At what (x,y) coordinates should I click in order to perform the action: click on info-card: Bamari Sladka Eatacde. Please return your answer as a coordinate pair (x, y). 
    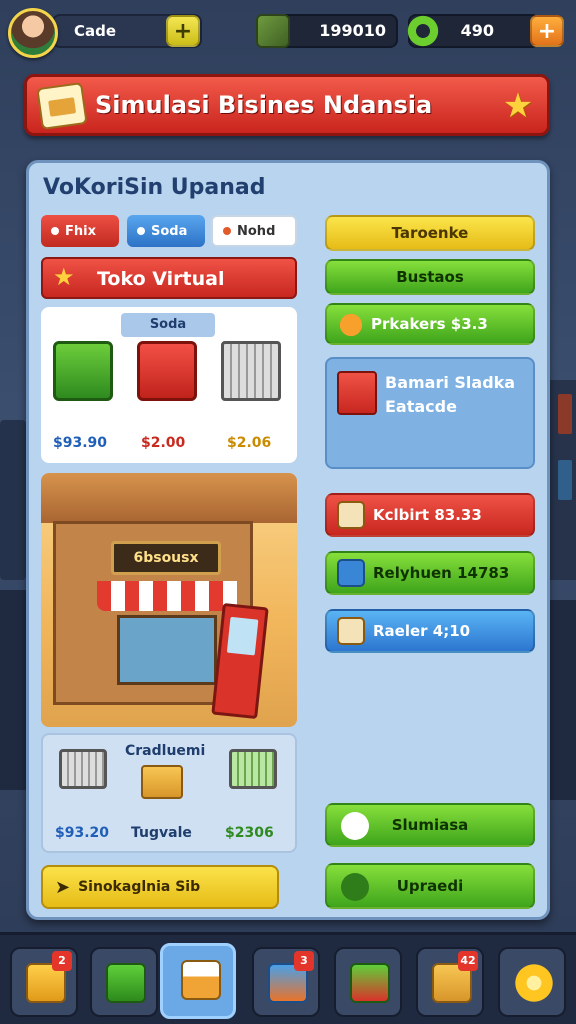
    Looking at the image, I should click on (430, 413).